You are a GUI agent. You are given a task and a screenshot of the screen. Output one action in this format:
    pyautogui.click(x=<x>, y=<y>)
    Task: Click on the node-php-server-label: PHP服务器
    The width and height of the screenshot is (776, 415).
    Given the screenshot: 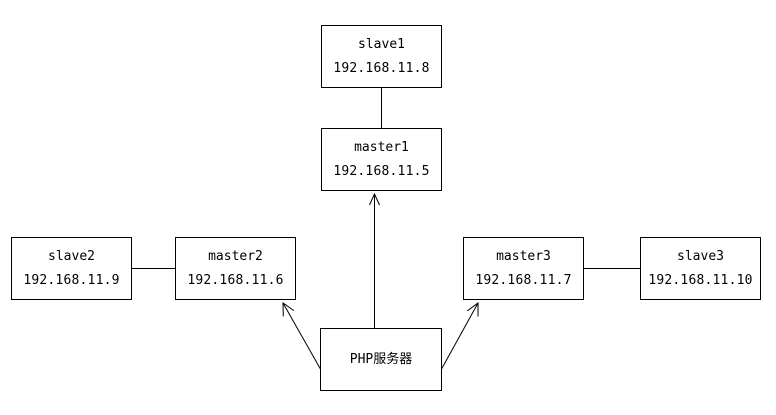 What is the action you would take?
    pyautogui.click(x=381, y=359)
    